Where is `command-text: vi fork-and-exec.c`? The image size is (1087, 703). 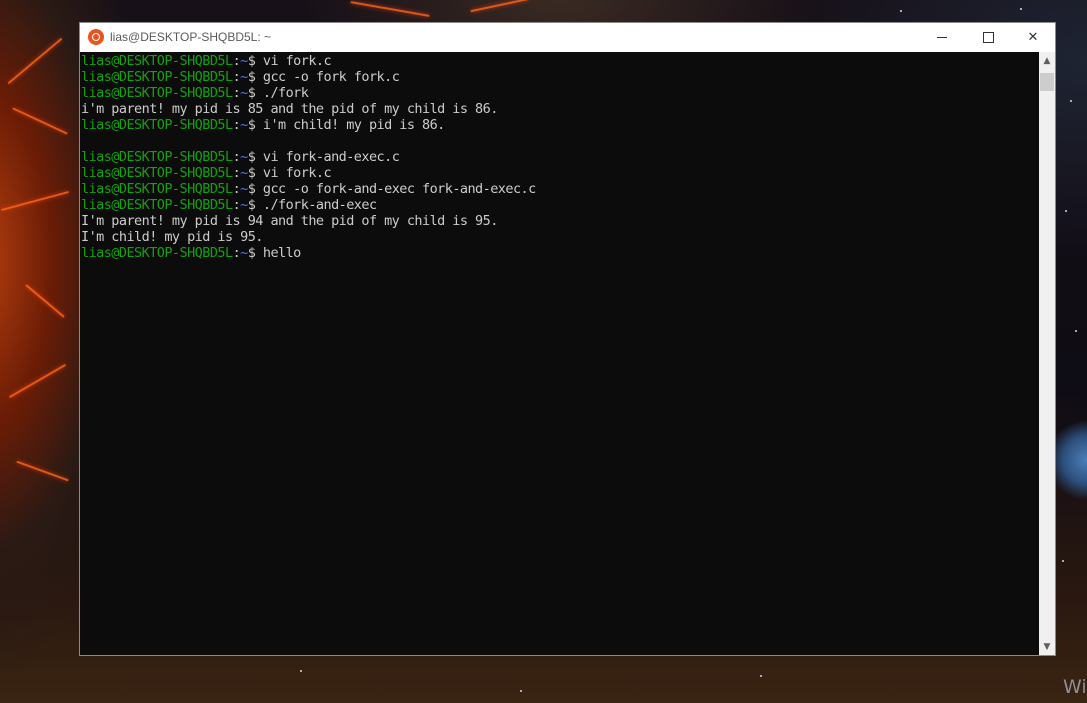
command-text: vi fork-and-exec.c is located at coordinates (331, 157).